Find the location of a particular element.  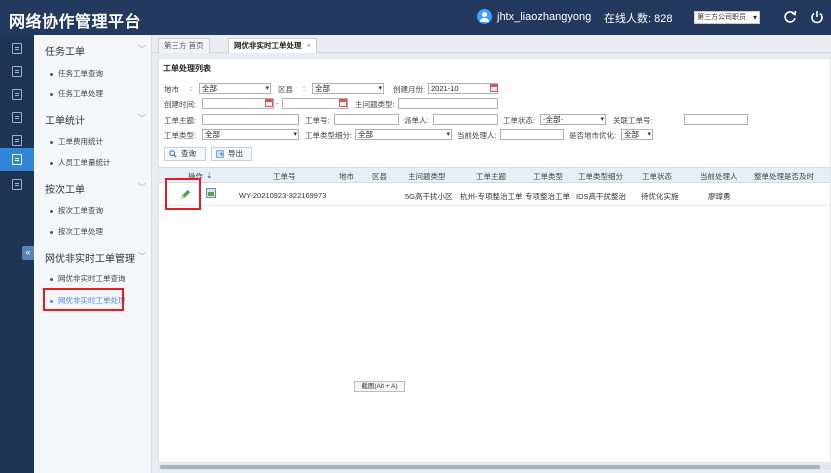

sidebar-group-title: 网优非实时工单管理 is located at coordinates (90, 257).